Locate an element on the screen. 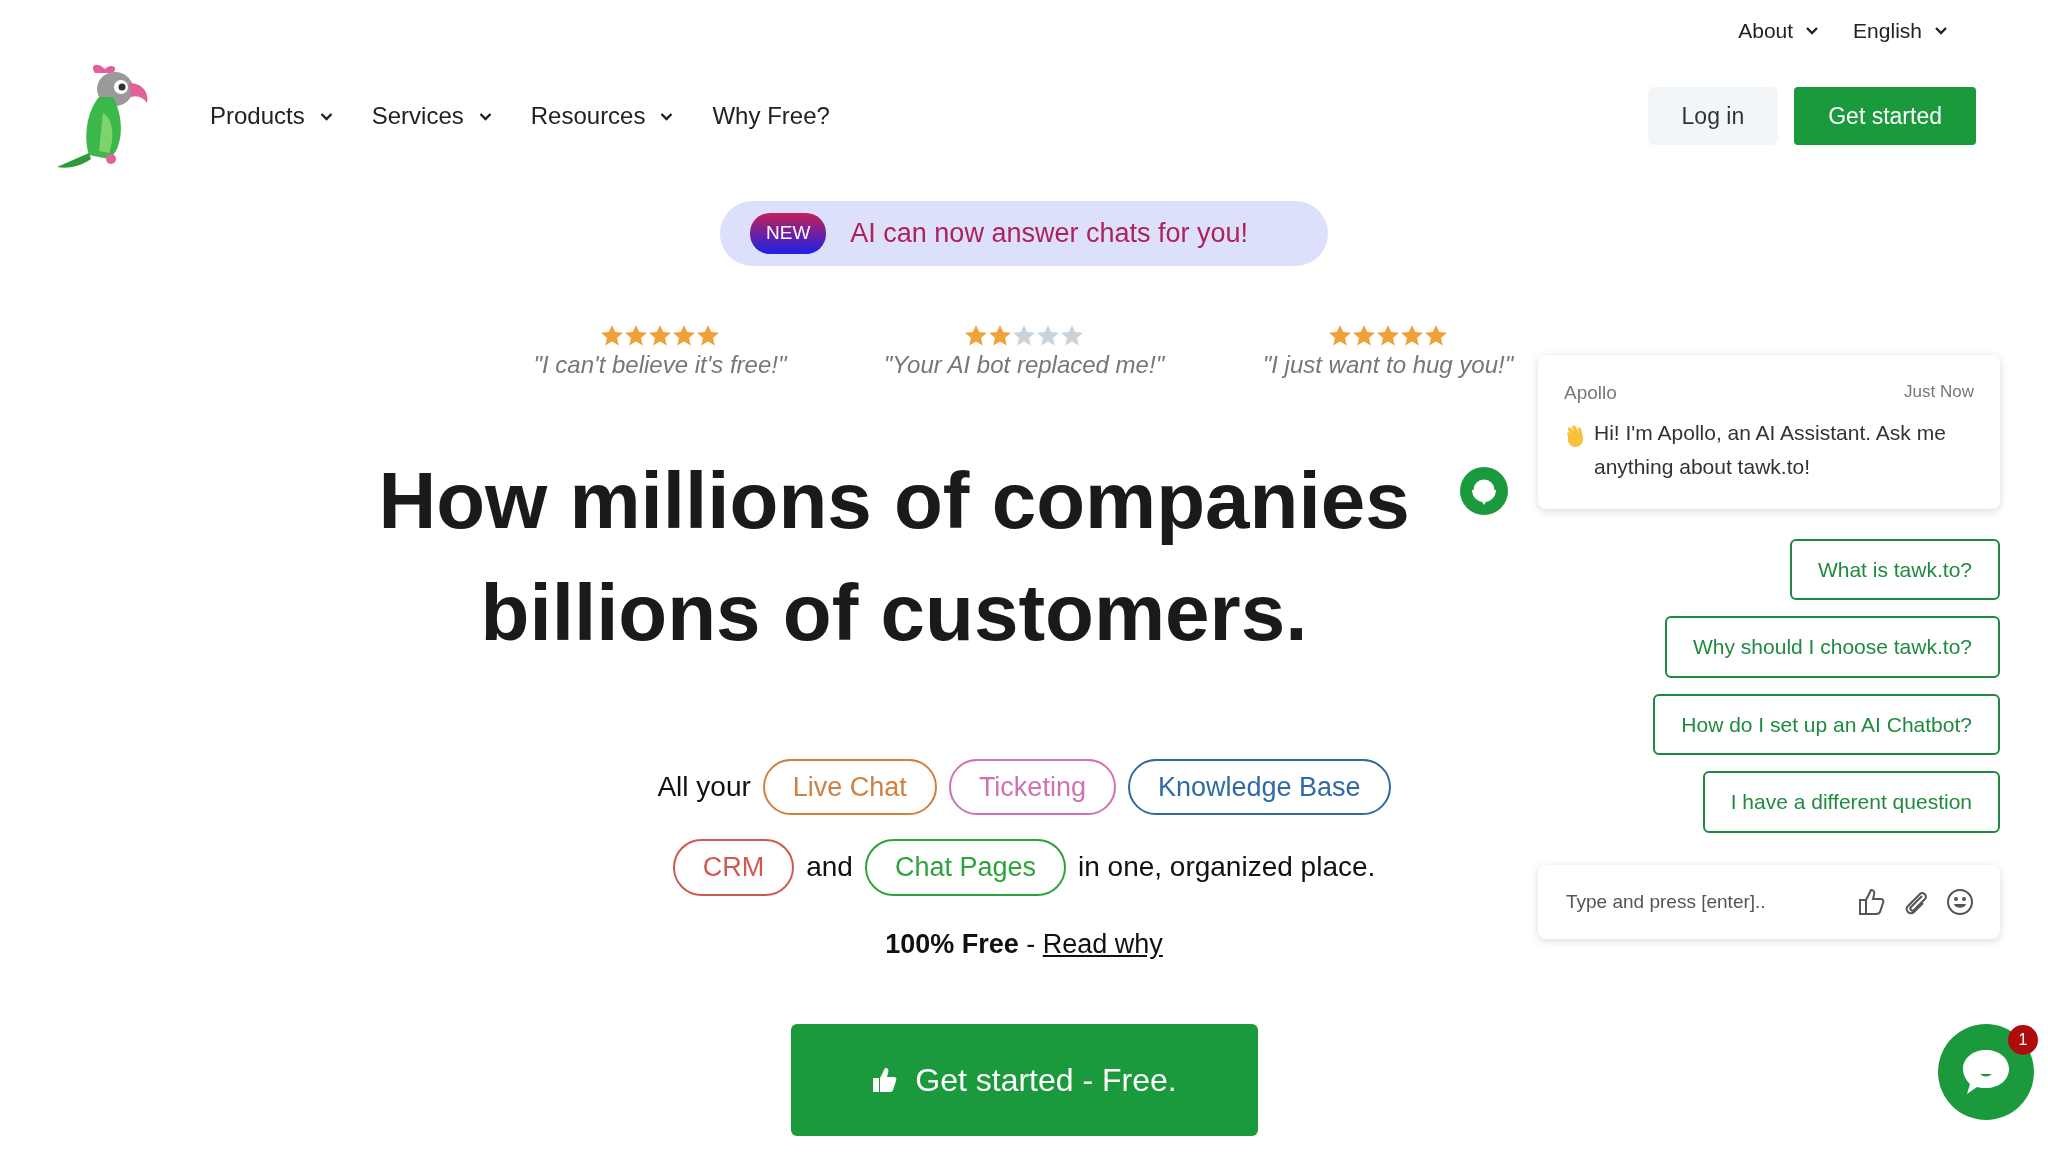  review-quote: "I just want to hug you!" is located at coordinates (1388, 364).